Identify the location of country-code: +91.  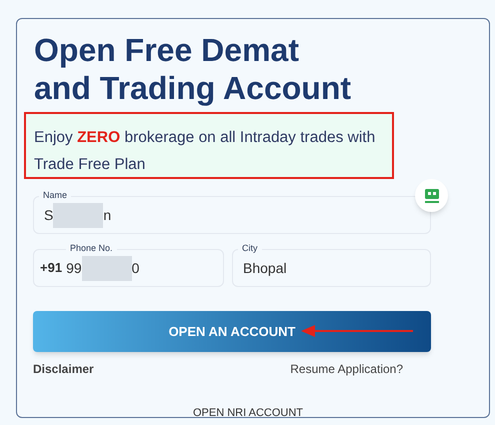
(51, 268).